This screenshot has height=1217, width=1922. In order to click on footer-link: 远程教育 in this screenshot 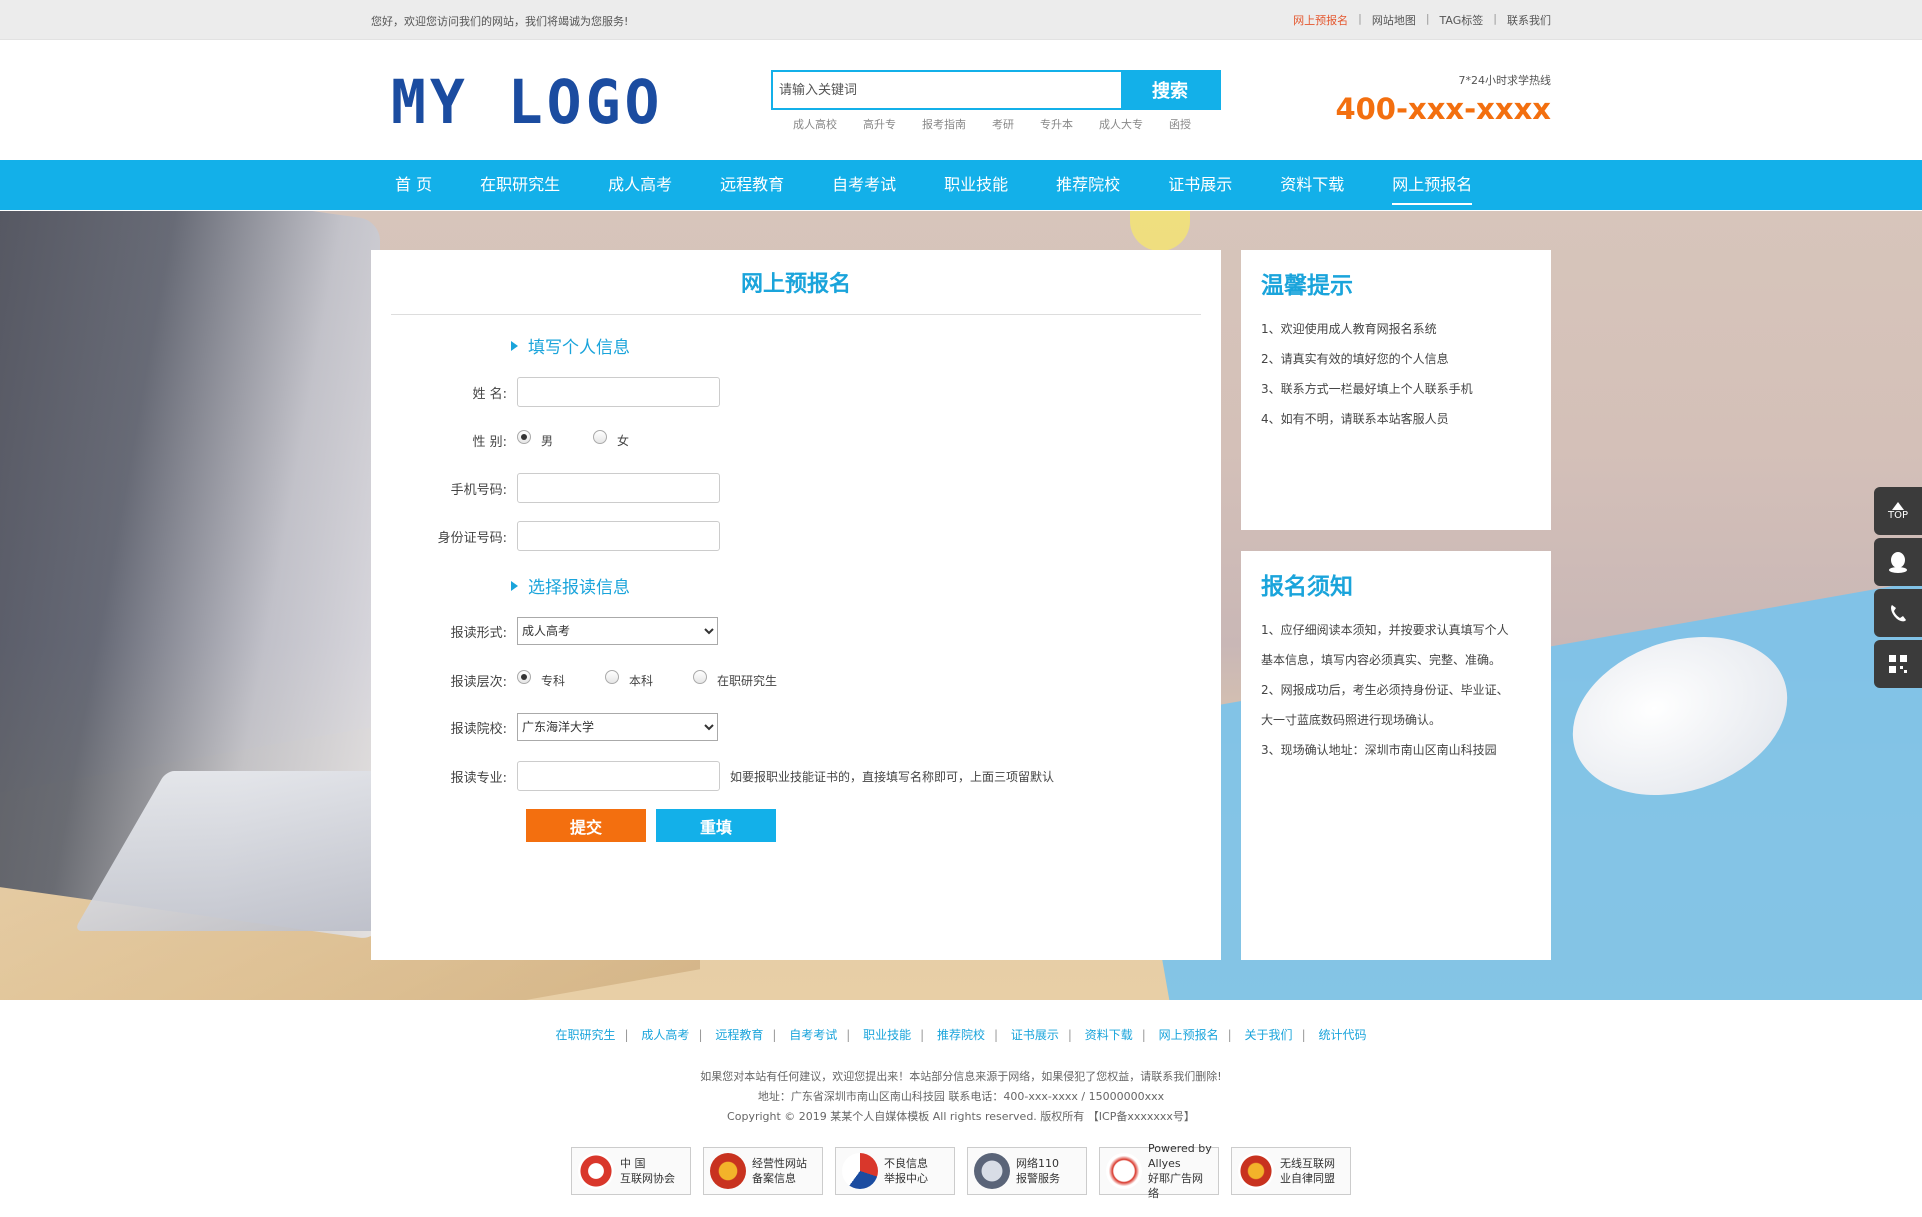, I will do `click(739, 1035)`.